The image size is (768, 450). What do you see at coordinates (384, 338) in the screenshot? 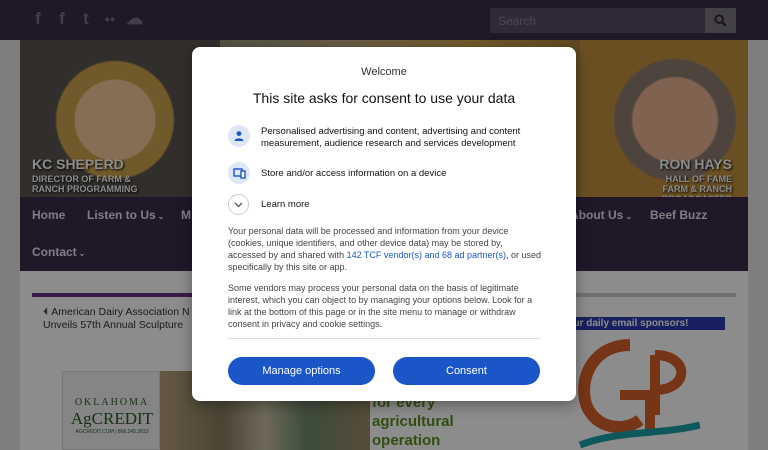
I see `dialog-divider` at bounding box center [384, 338].